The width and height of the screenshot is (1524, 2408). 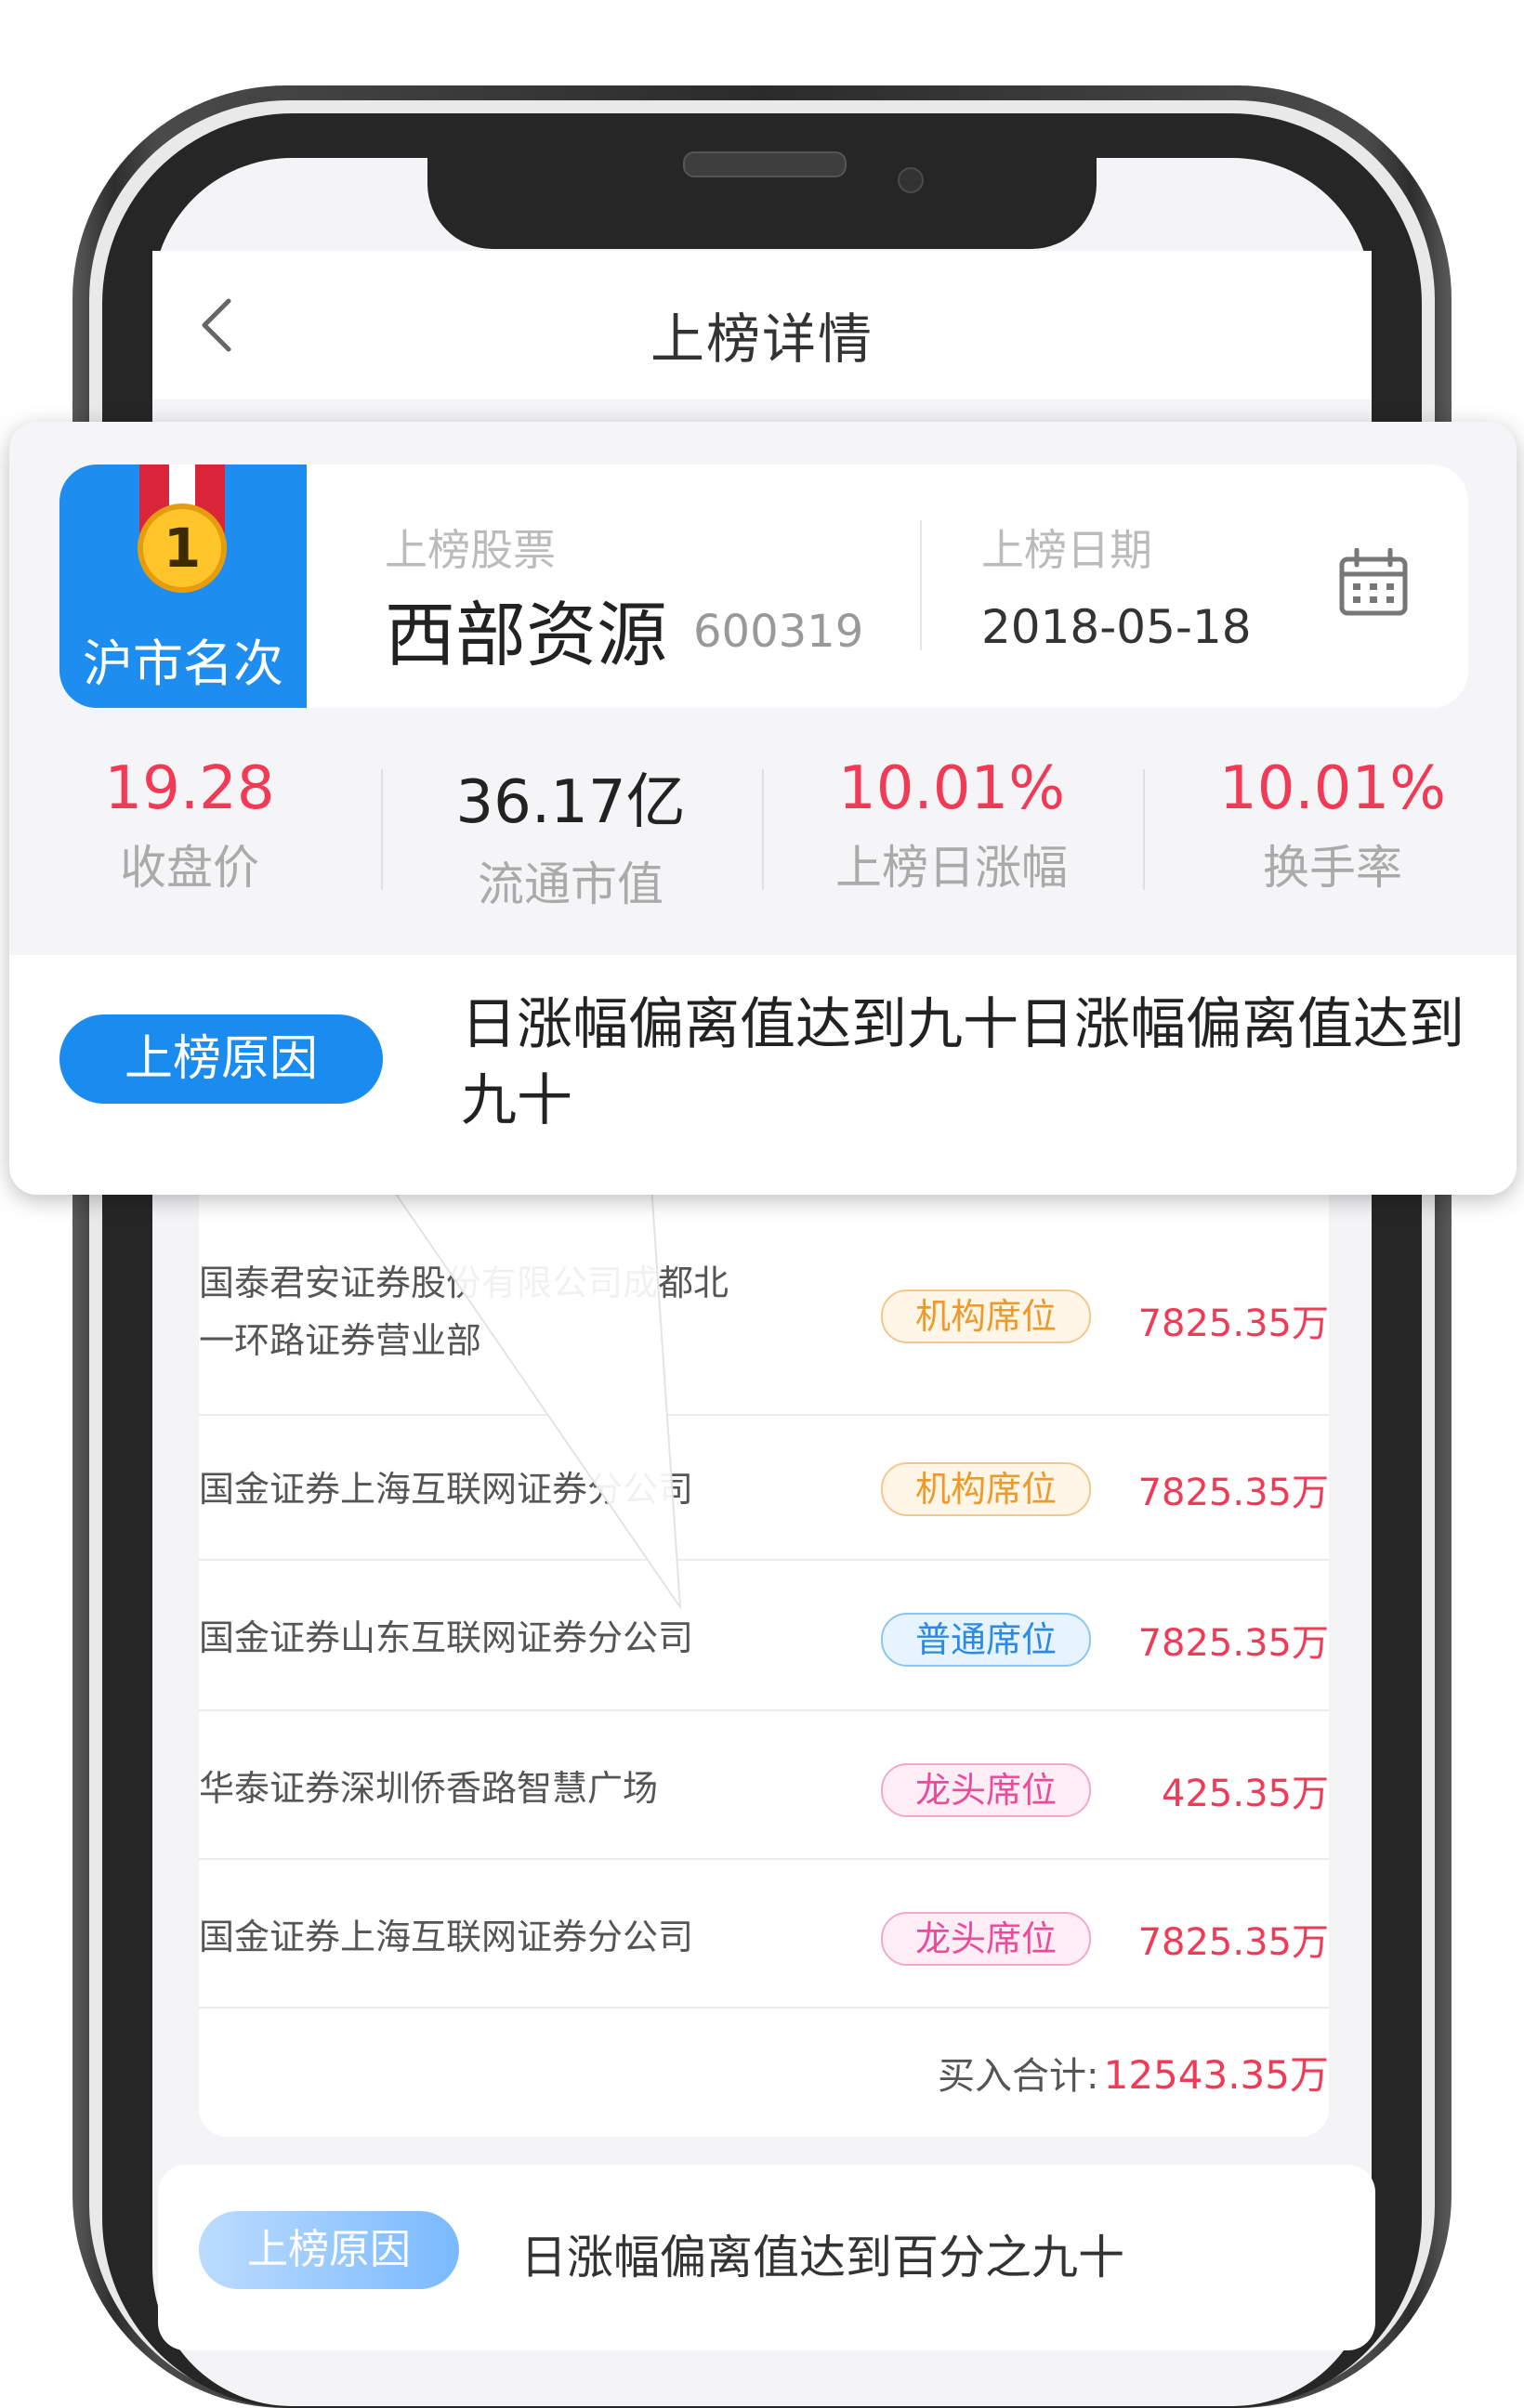 What do you see at coordinates (986, 1640) in the screenshot?
I see `seat-tag: 普通席位` at bounding box center [986, 1640].